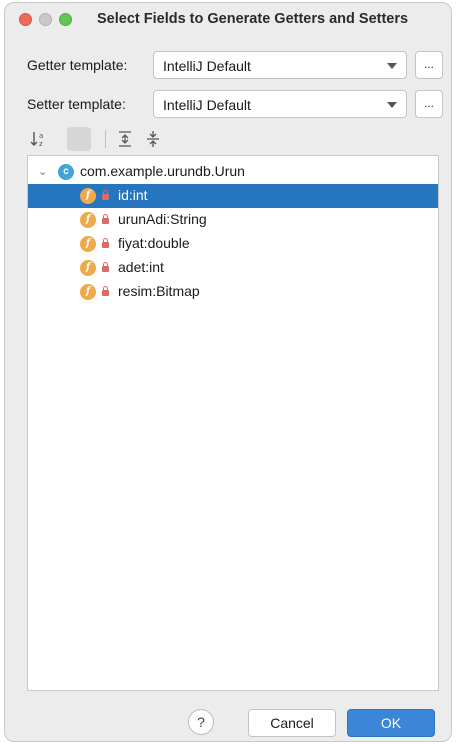 The width and height of the screenshot is (456, 744). What do you see at coordinates (162, 171) in the screenshot?
I see `class-name: com.example.urundb.Urun` at bounding box center [162, 171].